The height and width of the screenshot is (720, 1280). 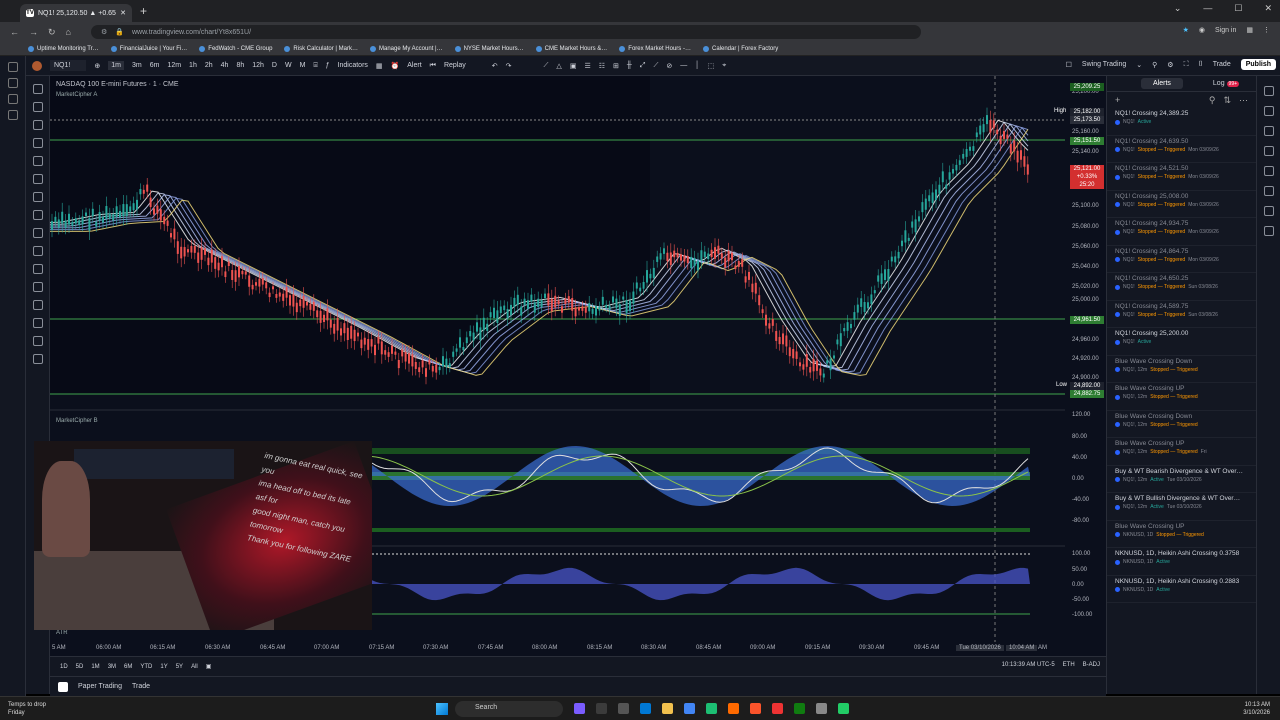 What do you see at coordinates (27, 709) in the screenshot?
I see `weather-widget: Temps to drop Friday` at bounding box center [27, 709].